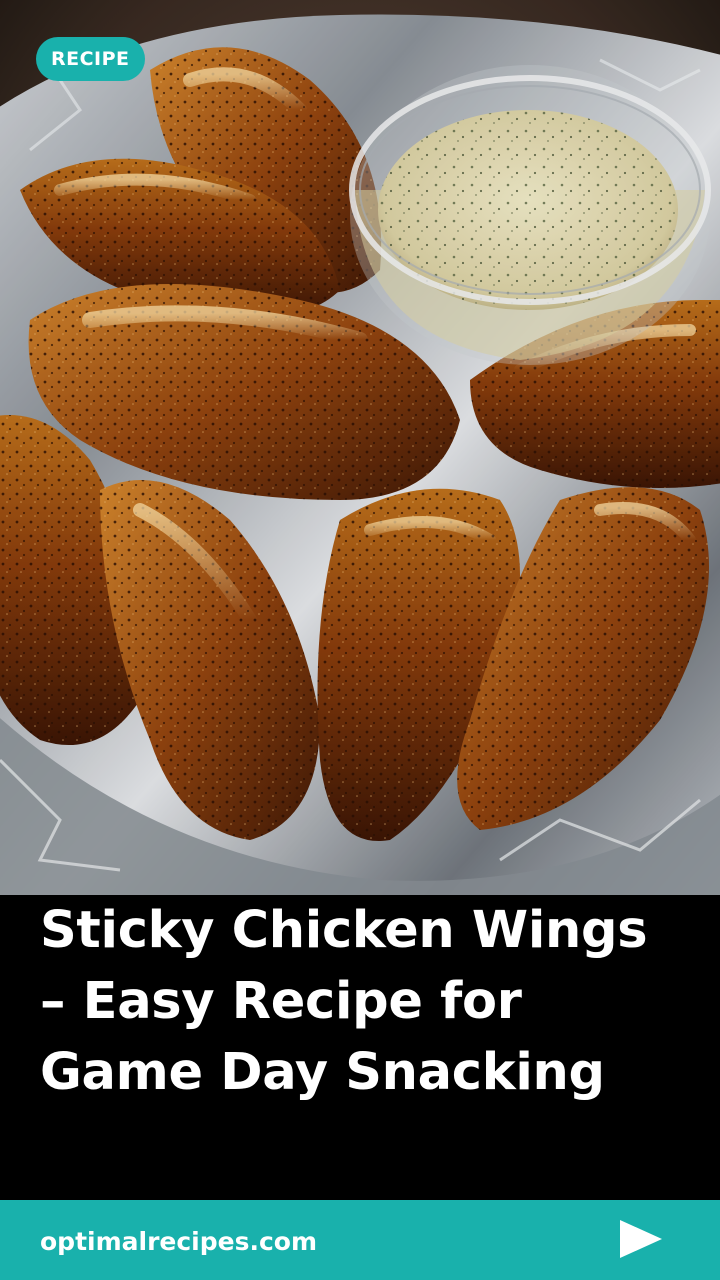 This screenshot has width=720, height=1280. What do you see at coordinates (178, 1240) in the screenshot?
I see `site-link: optimalrecipes.com` at bounding box center [178, 1240].